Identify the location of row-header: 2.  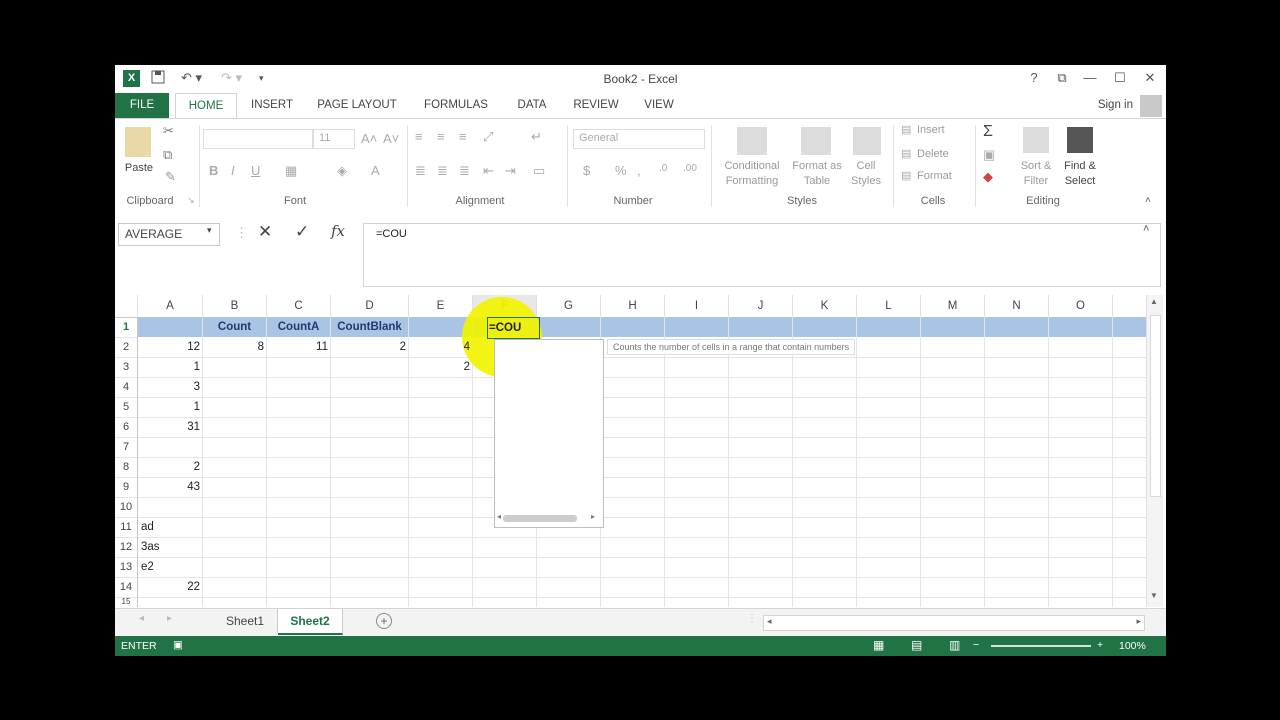
(126, 347).